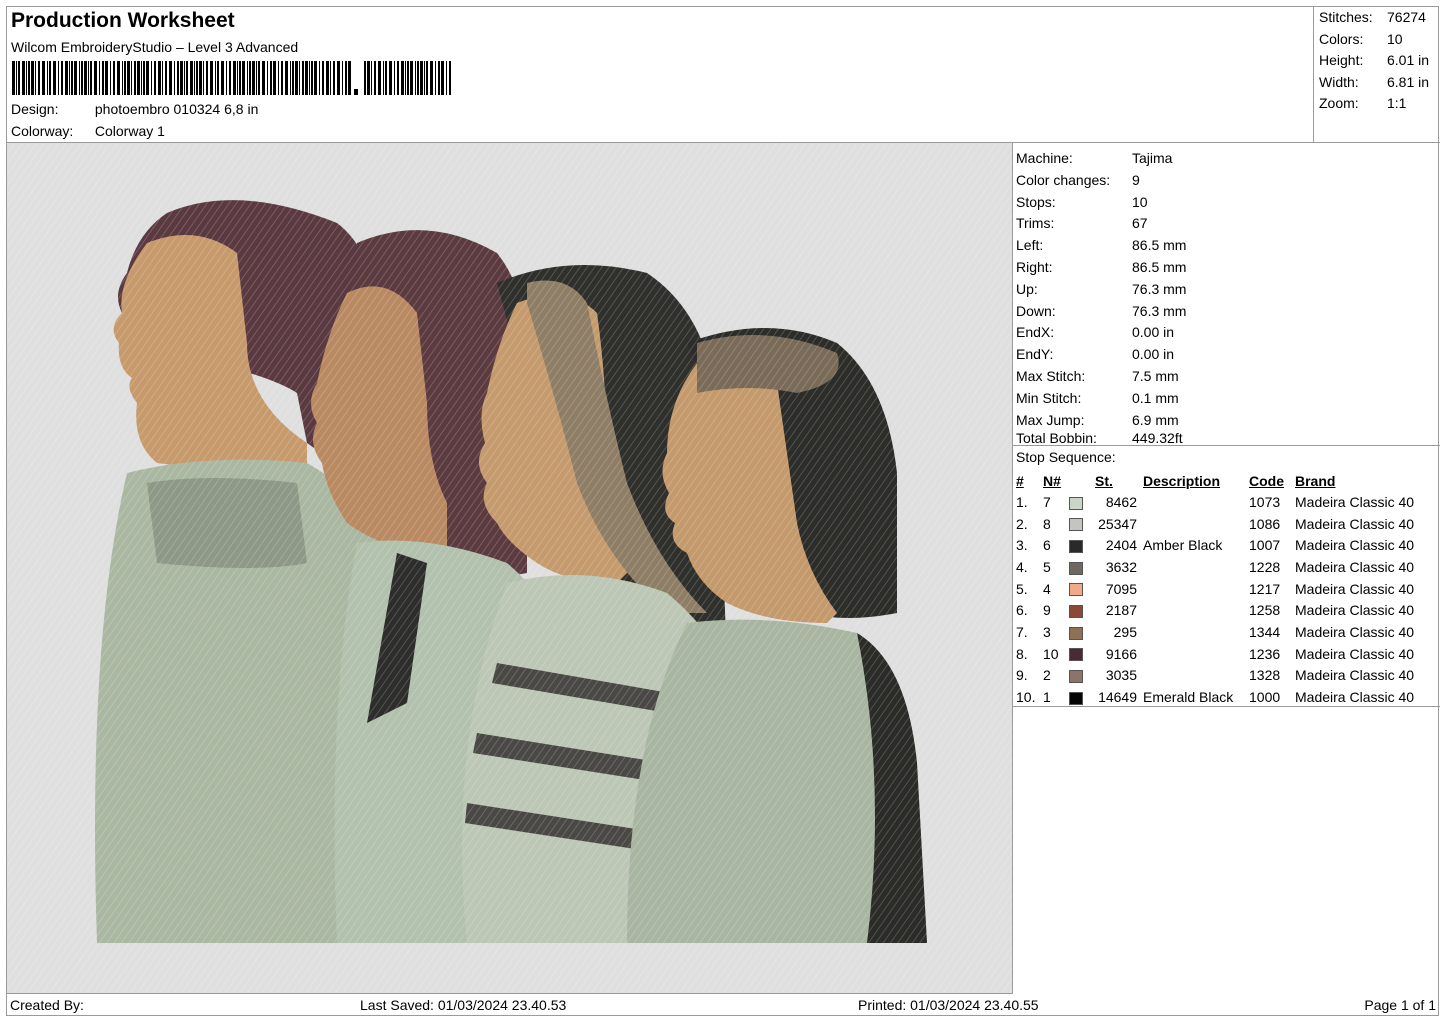 This screenshot has height=1021, width=1445. I want to click on design-value: photoembro 010324 6,8 in, so click(176, 109).